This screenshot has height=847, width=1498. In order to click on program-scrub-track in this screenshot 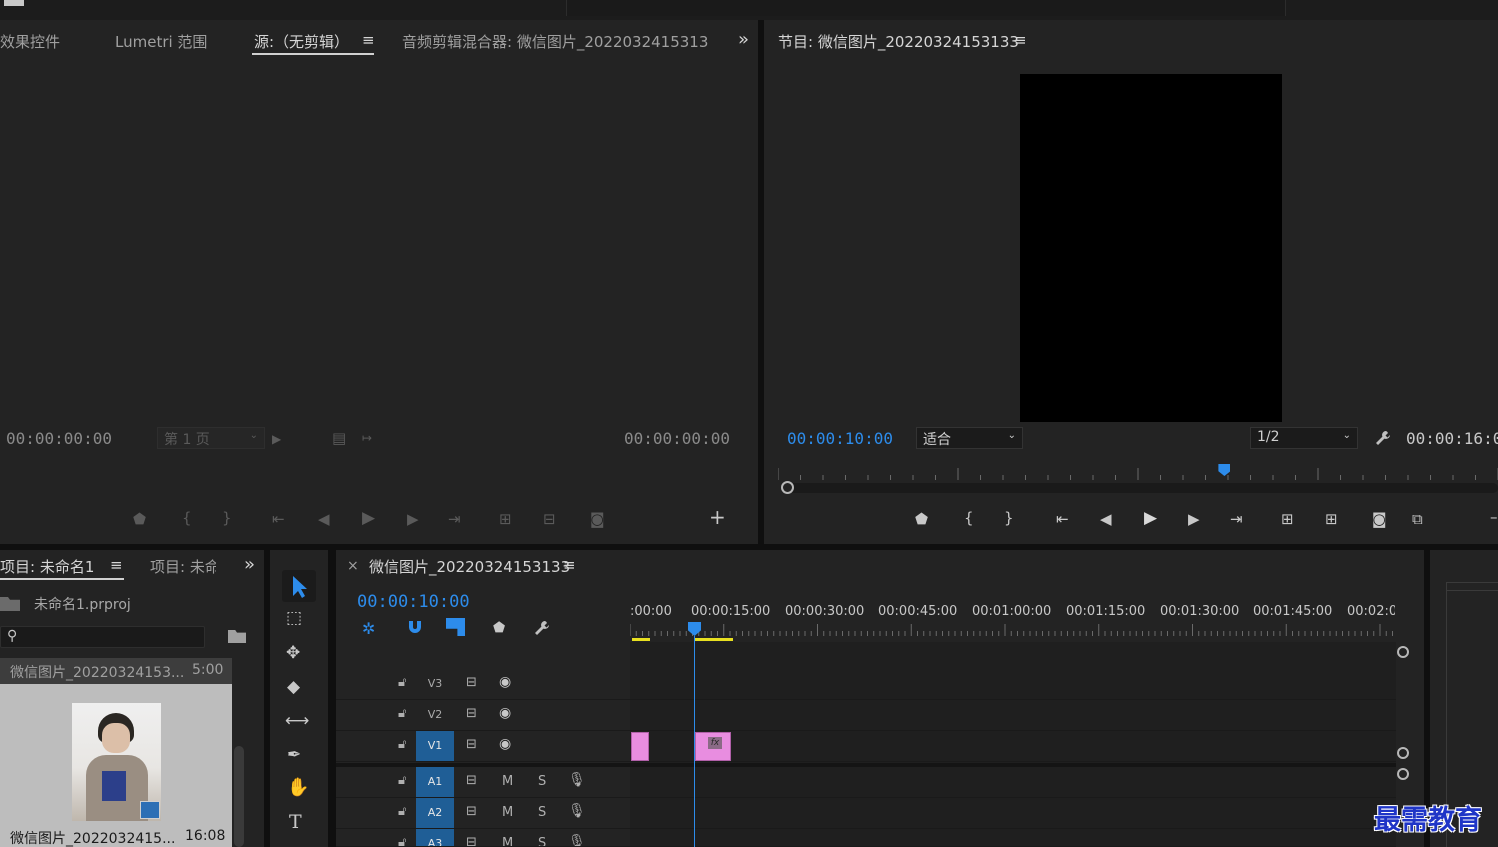, I will do `click(1142, 488)`.